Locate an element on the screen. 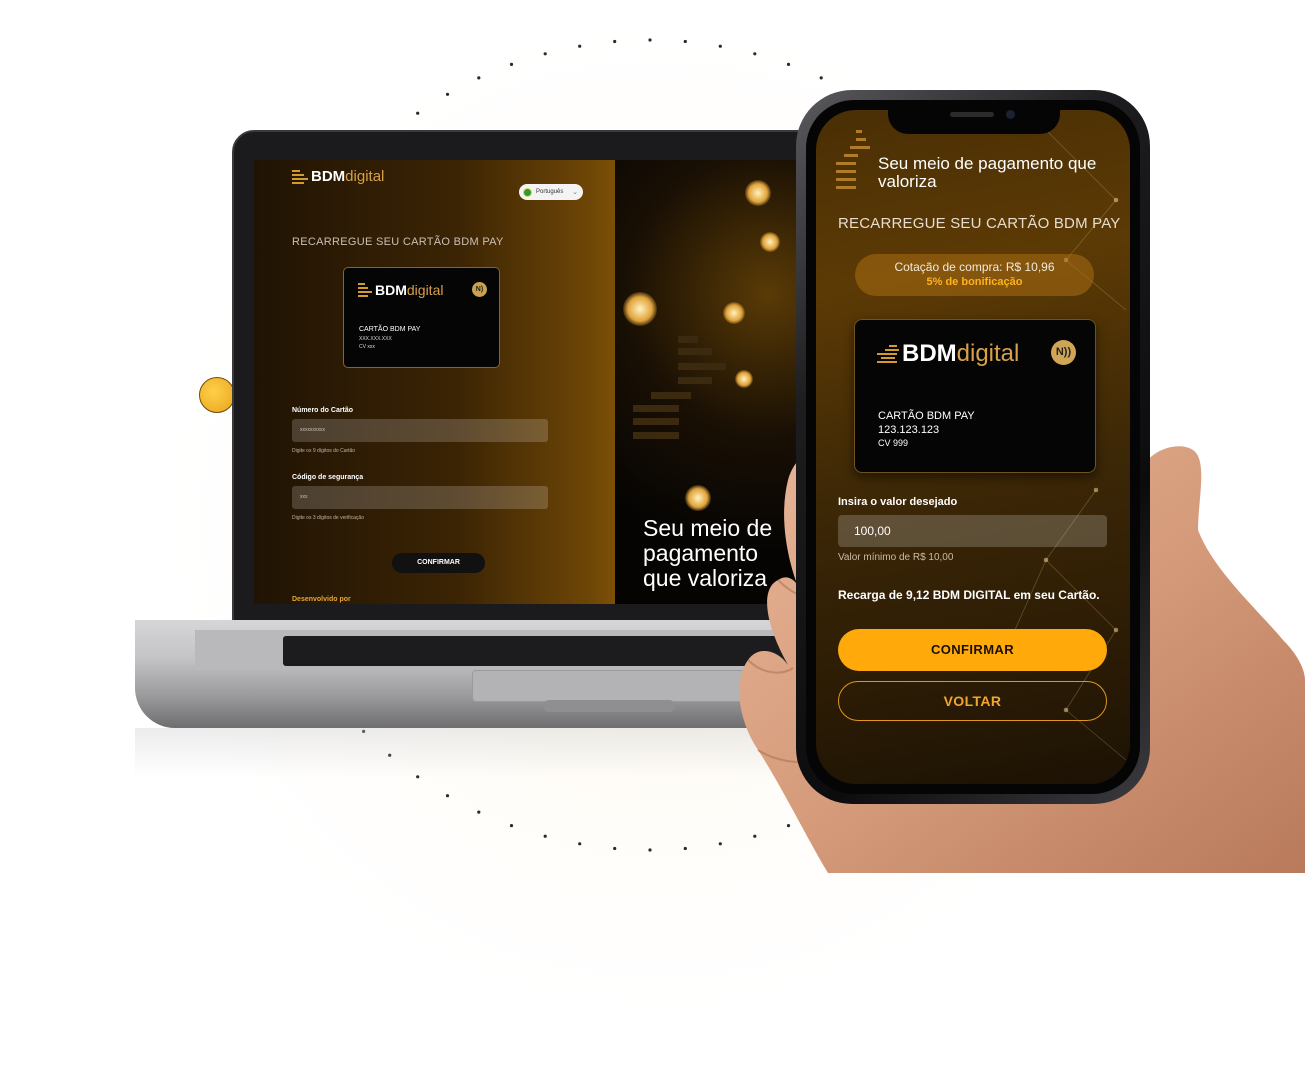 The image size is (1305, 1071). back-button: VOLTAR is located at coordinates (972, 701).